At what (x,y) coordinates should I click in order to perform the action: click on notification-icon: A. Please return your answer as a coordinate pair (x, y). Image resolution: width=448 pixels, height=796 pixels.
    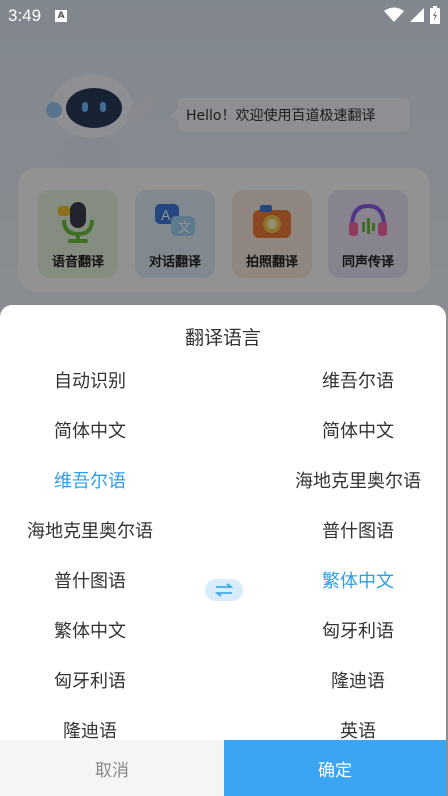
    Looking at the image, I should click on (61, 16).